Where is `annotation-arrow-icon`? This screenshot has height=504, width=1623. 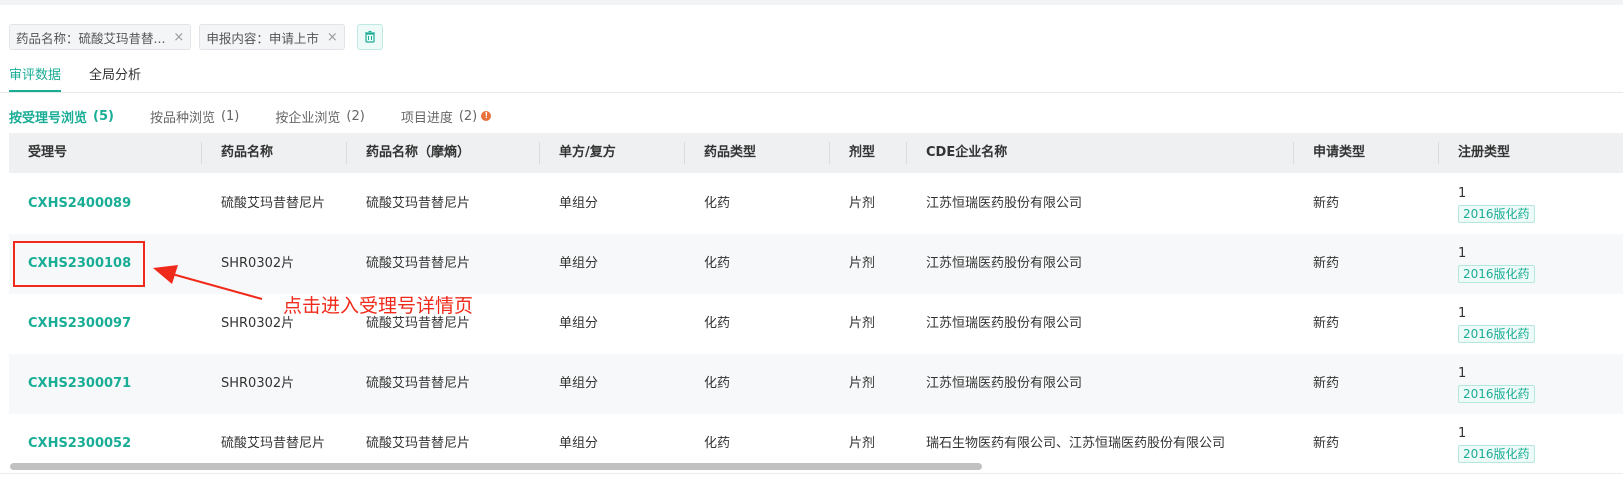
annotation-arrow-icon is located at coordinates (208, 282).